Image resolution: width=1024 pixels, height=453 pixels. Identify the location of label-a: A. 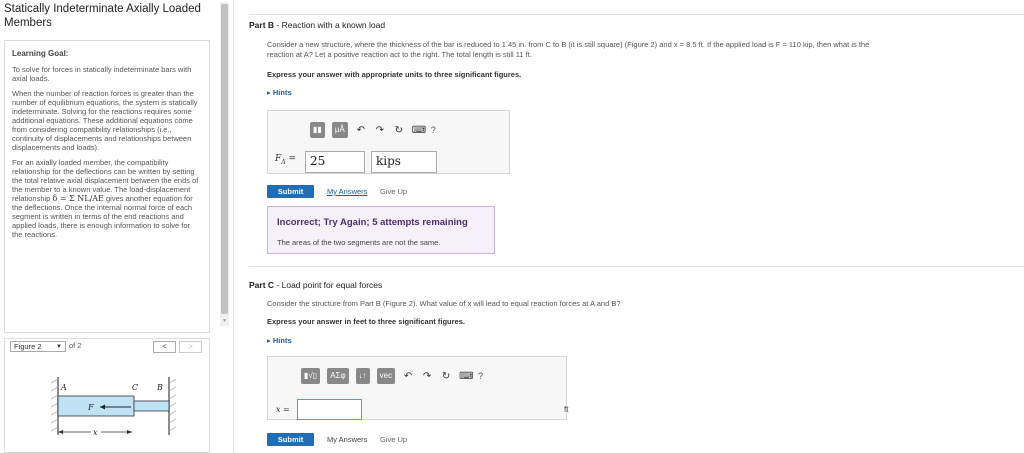
(63, 387).